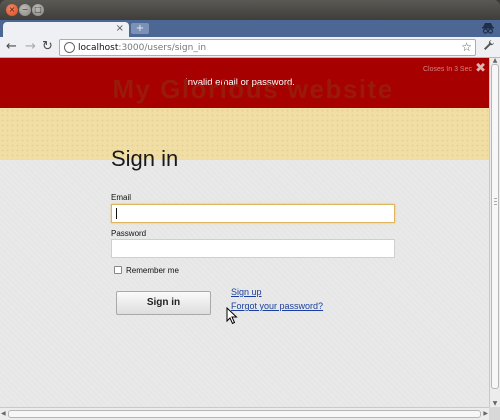 The width and height of the screenshot is (500, 420). I want to click on url-path: :3000/users/sign_in, so click(162, 48).